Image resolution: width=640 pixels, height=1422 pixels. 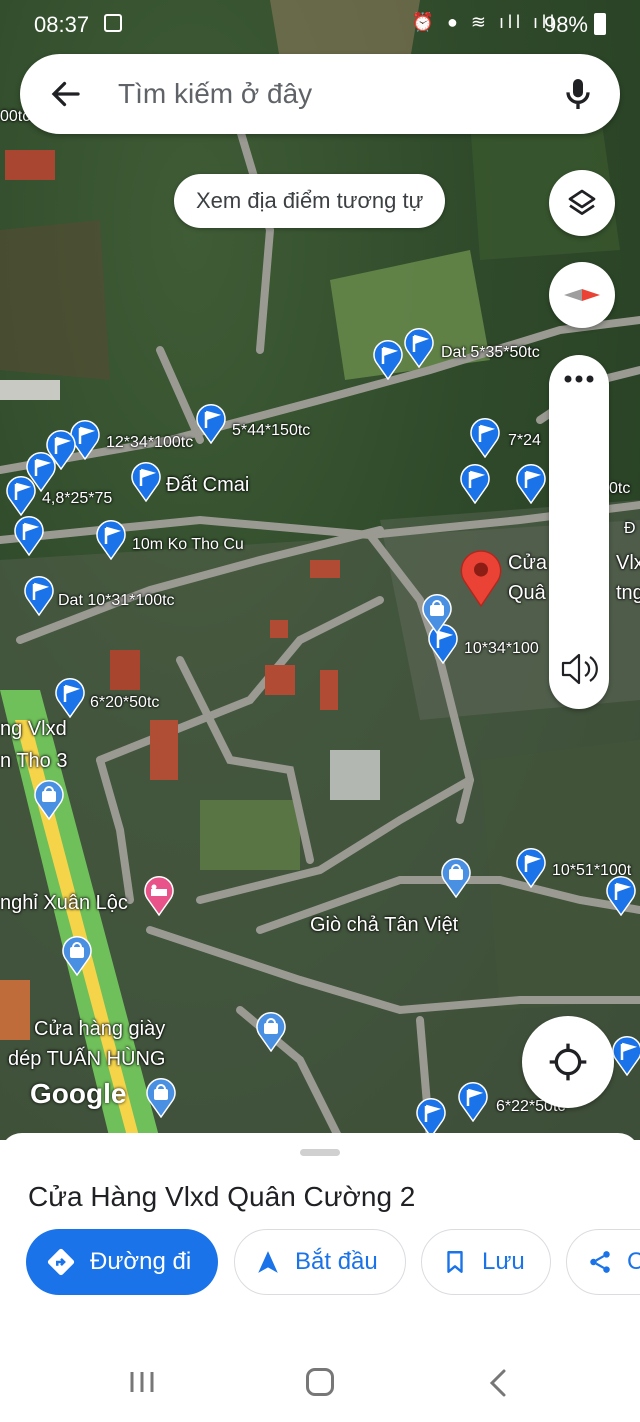 I want to click on drag-handle, so click(x=320, y=1152).